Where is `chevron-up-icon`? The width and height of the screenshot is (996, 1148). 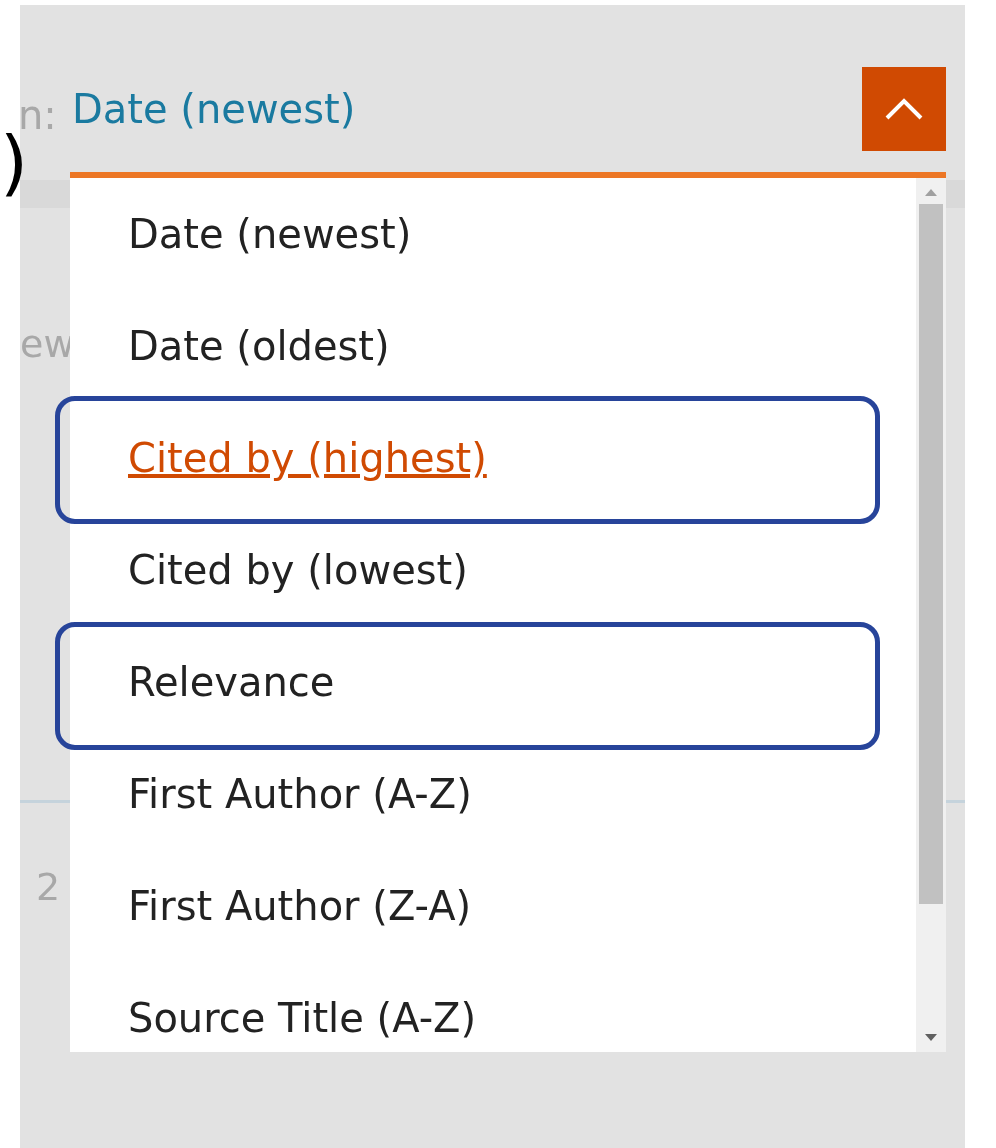
chevron-up-icon is located at coordinates (904, 109).